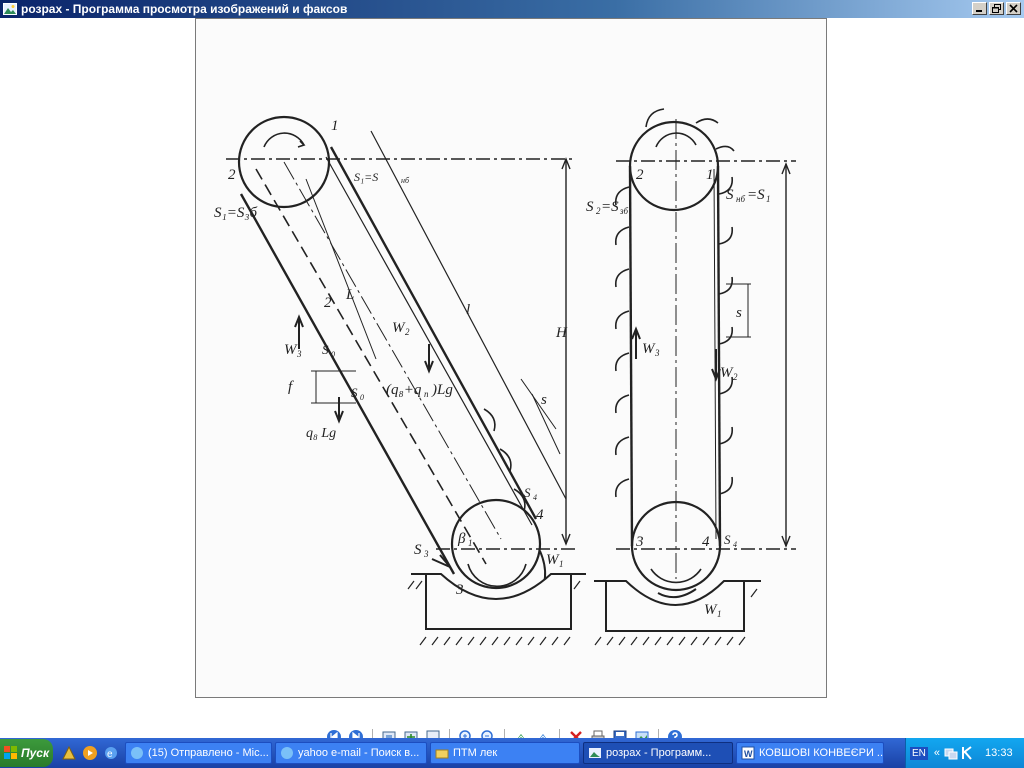 The height and width of the screenshot is (768, 1024). Describe the element at coordinates (561, 333) in the screenshot. I see `label-h: H` at that location.